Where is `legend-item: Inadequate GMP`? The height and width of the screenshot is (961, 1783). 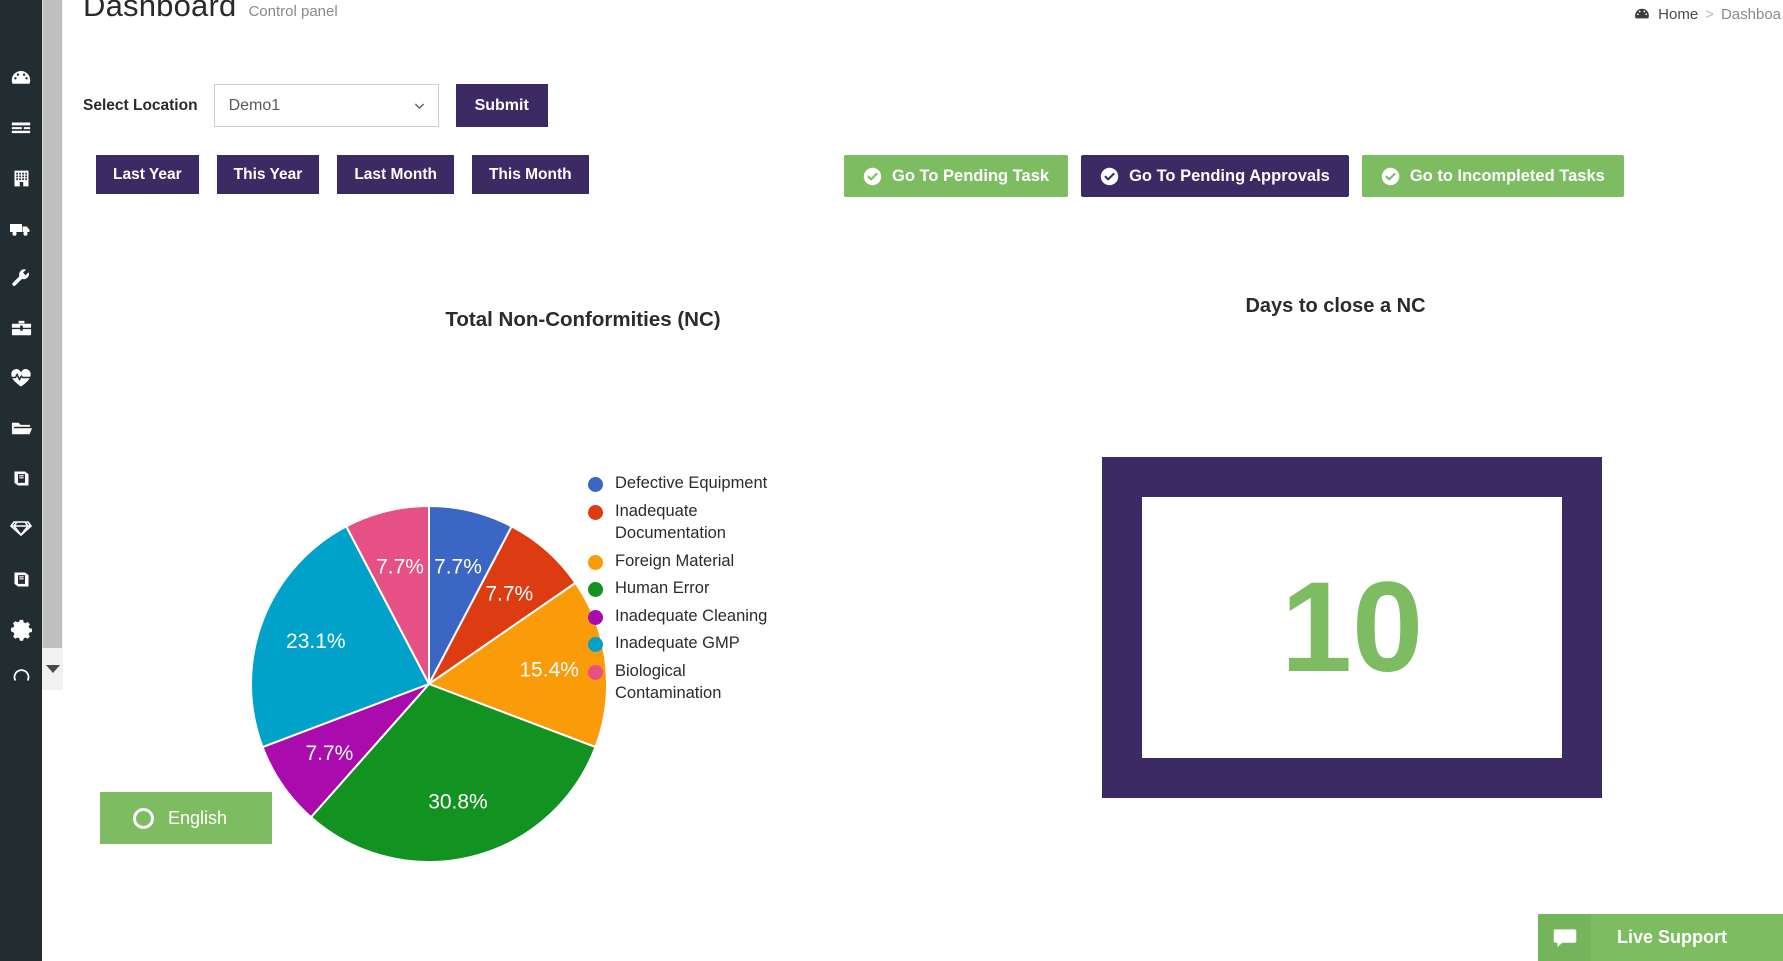 legend-item: Inadequate GMP is located at coordinates (698, 643).